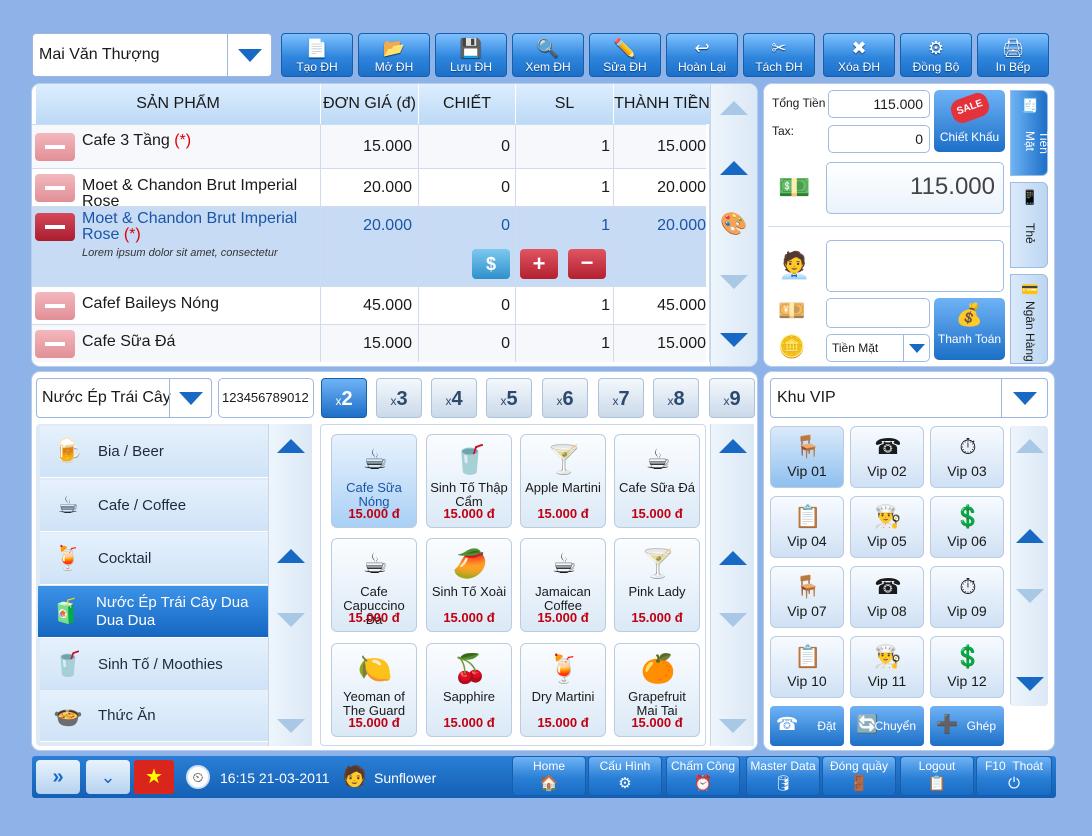  I want to click on user-select: Mai Văn Thượng, so click(152, 55).